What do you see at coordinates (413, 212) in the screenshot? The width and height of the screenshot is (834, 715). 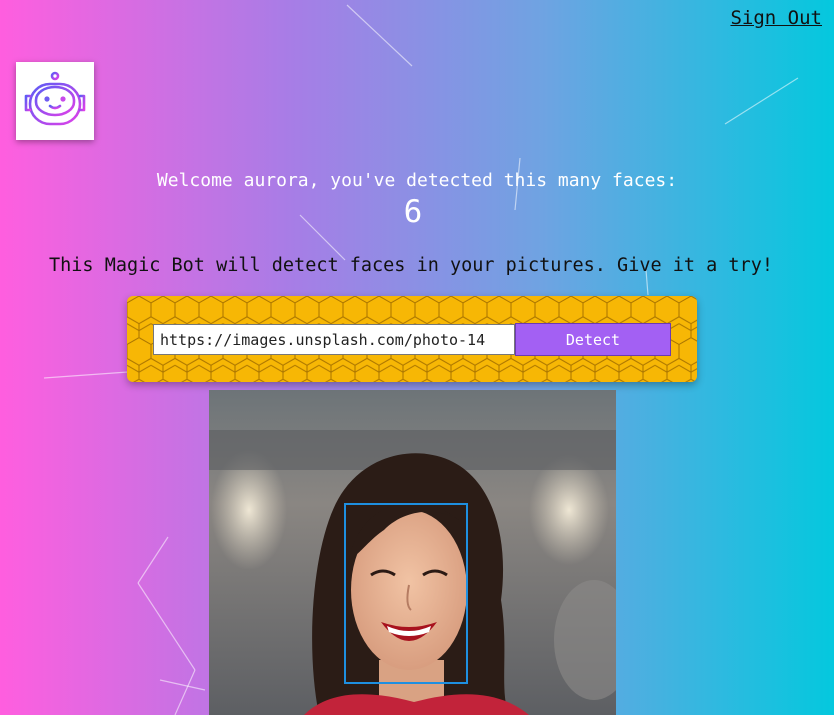 I see `face-count: 6` at bounding box center [413, 212].